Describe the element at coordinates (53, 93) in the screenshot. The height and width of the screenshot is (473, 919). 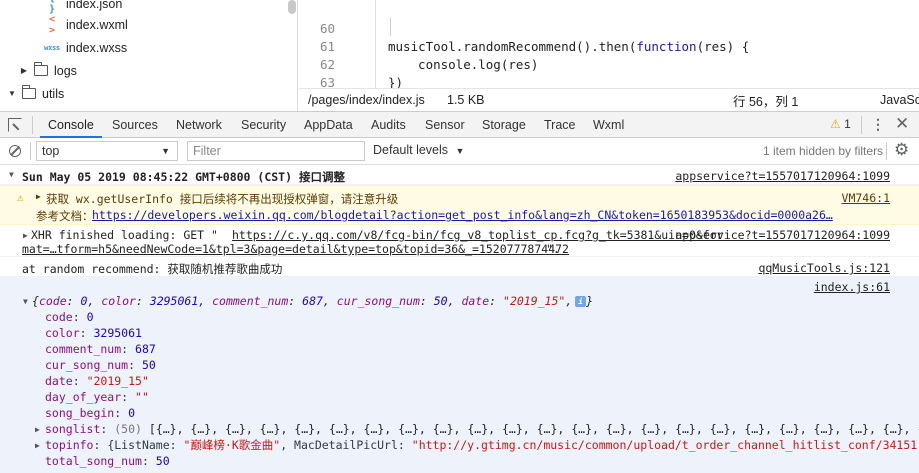
I see `folder-name: utils` at that location.